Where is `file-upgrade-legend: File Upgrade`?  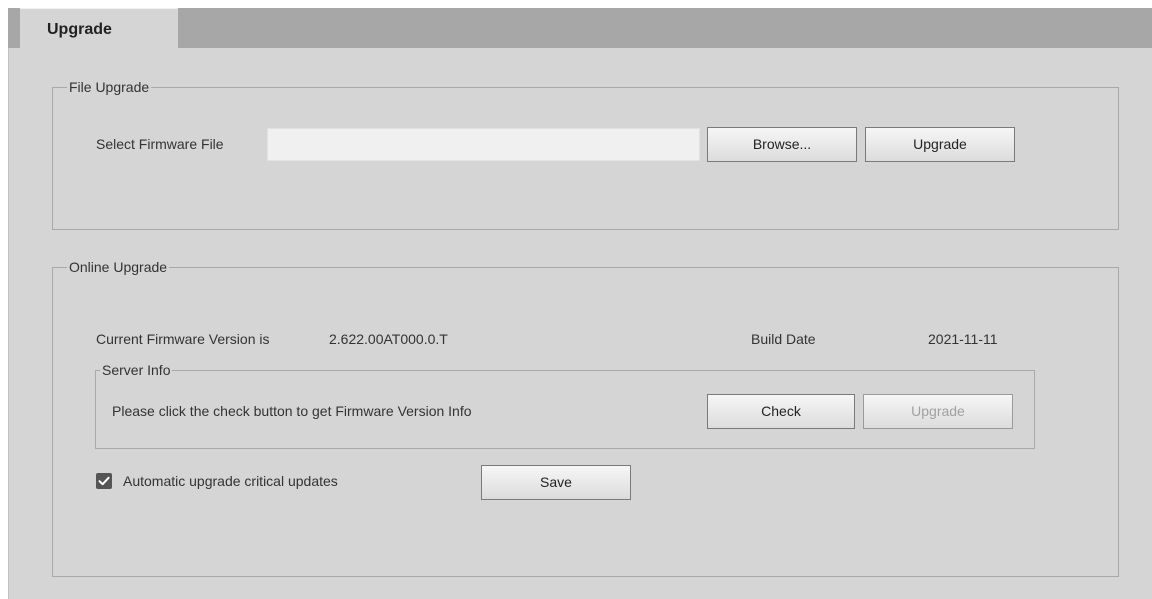
file-upgrade-legend: File Upgrade is located at coordinates (109, 87).